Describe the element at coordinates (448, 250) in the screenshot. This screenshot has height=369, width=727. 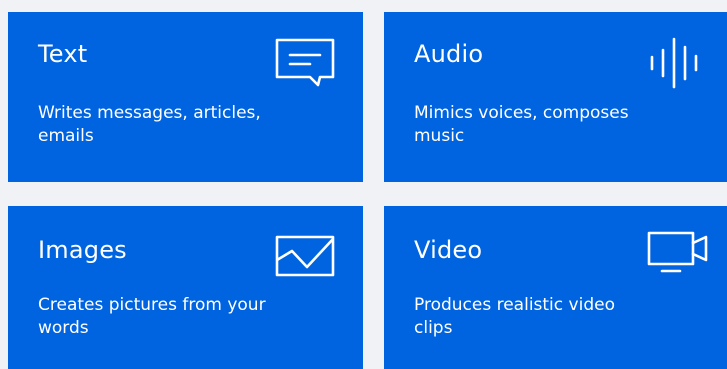
I see `card-title: Video` at that location.